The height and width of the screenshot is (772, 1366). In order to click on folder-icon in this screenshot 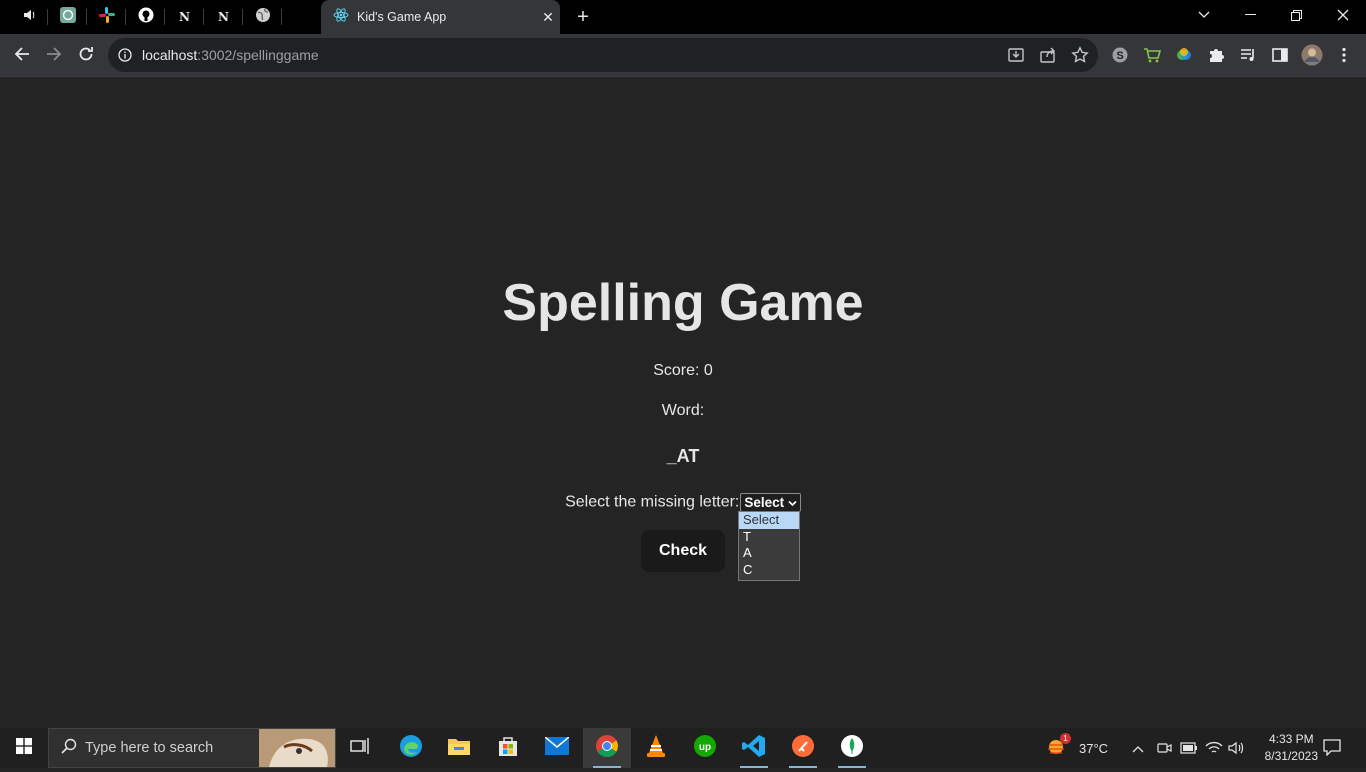, I will do `click(459, 748)`.